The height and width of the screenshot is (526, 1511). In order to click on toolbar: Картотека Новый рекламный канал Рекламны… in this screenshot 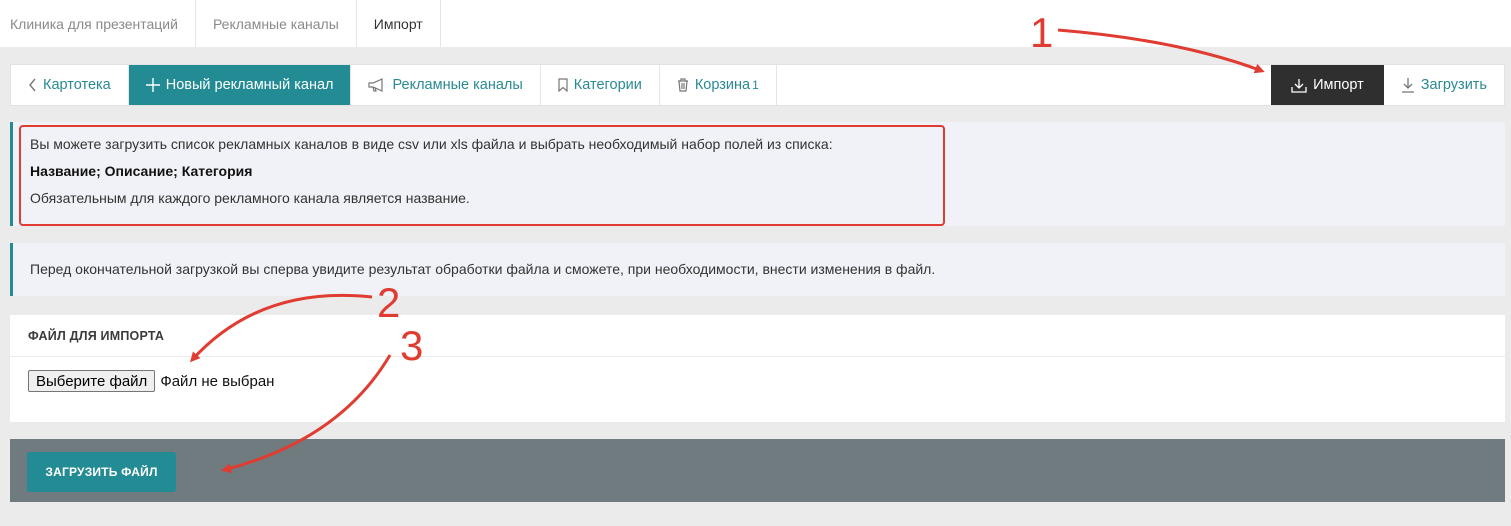, I will do `click(757, 85)`.